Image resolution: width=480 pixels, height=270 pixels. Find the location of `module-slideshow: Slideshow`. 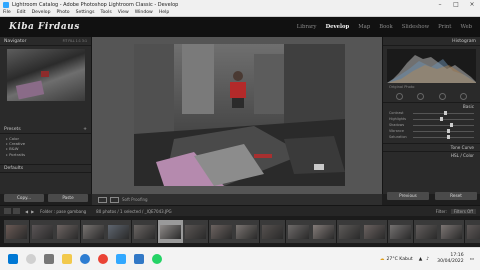

module-slideshow: Slideshow is located at coordinates (415, 27).